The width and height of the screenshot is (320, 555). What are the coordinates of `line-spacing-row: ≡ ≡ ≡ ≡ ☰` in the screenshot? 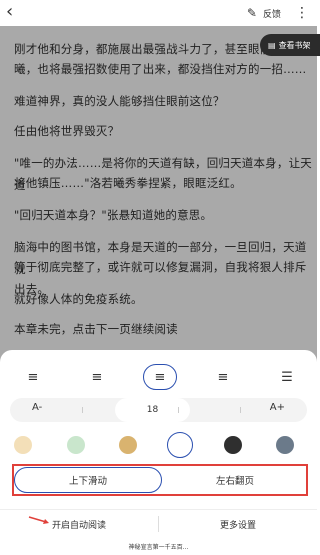 It's located at (158, 377).